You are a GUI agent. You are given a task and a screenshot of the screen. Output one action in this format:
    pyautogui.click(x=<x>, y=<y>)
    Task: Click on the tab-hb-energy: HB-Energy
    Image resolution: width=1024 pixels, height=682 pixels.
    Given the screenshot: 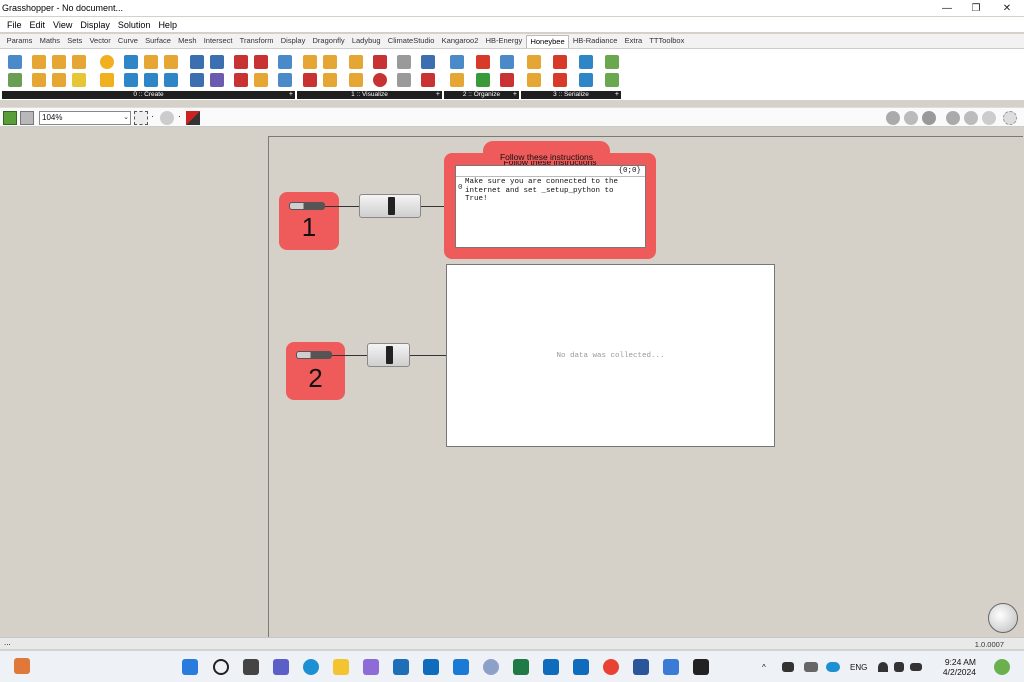 What is the action you would take?
    pyautogui.click(x=504, y=41)
    